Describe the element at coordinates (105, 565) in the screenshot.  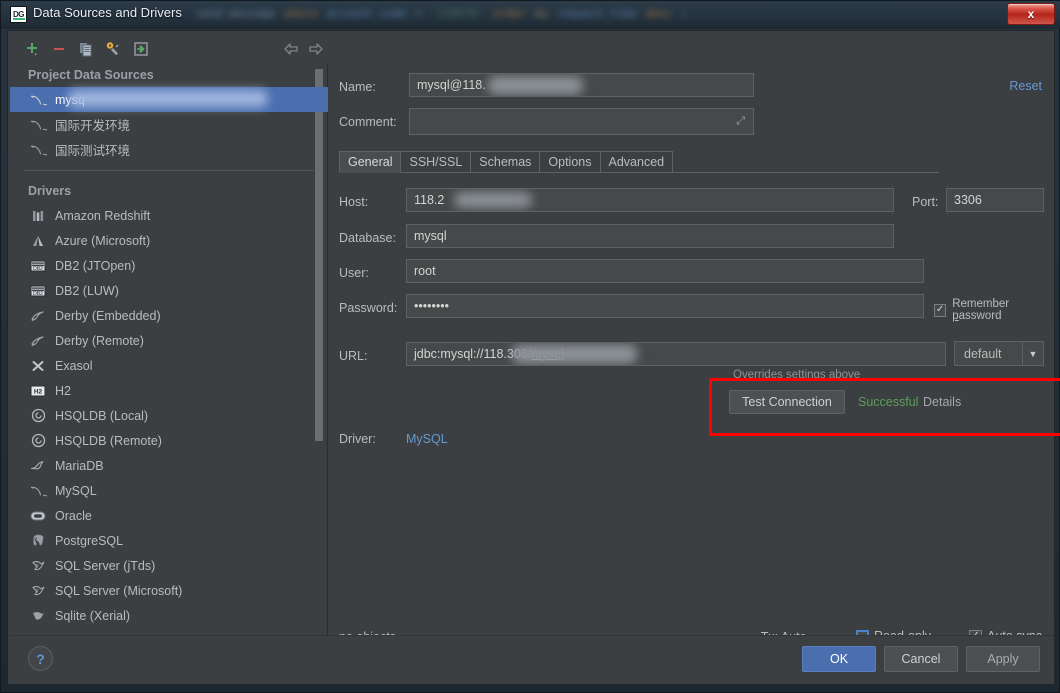
I see `list-item-label: SQL Server (jTds)` at that location.